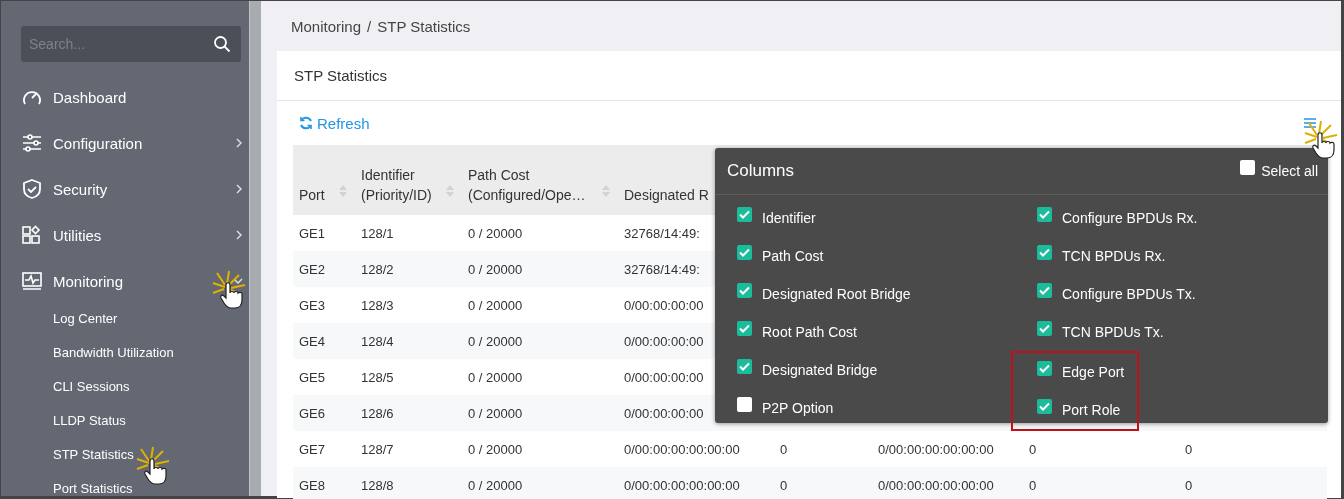  What do you see at coordinates (326, 26) in the screenshot?
I see `breadcrumb-item: Monitoring` at bounding box center [326, 26].